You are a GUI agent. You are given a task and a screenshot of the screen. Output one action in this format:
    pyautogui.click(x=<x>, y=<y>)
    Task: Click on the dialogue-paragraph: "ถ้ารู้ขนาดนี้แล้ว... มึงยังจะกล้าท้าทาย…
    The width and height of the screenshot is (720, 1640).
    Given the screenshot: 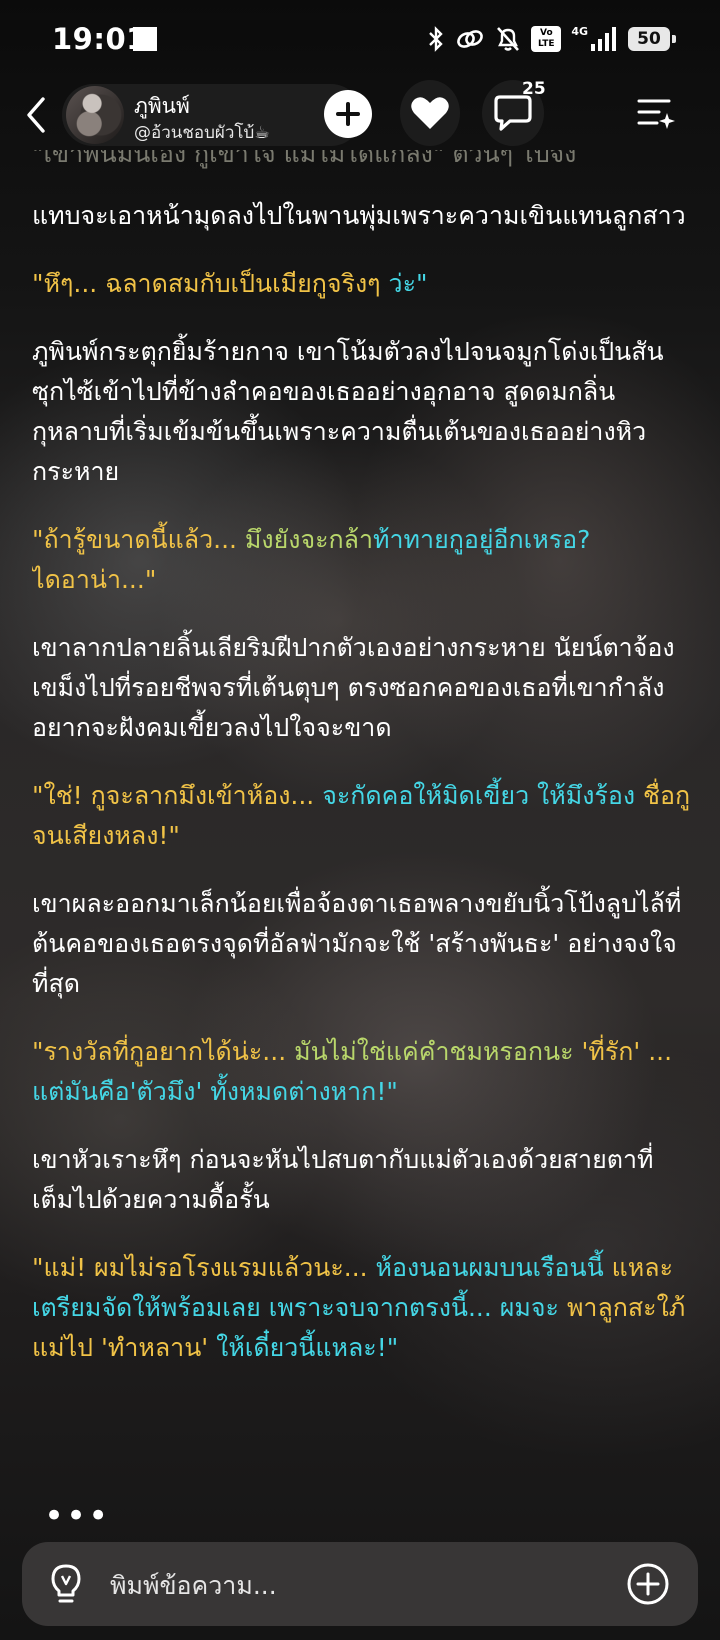 What is the action you would take?
    pyautogui.click(x=362, y=560)
    